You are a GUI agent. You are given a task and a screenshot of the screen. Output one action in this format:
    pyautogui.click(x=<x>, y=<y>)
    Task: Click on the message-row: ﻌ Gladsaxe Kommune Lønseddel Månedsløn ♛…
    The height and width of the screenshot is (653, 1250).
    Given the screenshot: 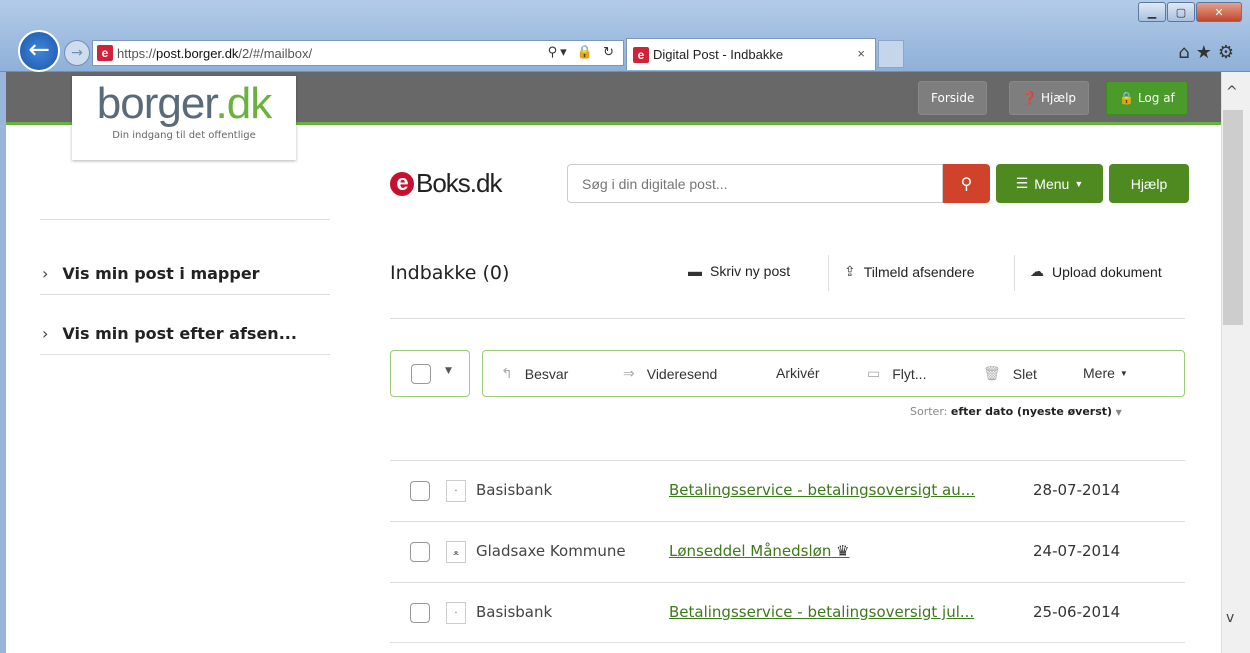 What is the action you would take?
    pyautogui.click(x=787, y=551)
    